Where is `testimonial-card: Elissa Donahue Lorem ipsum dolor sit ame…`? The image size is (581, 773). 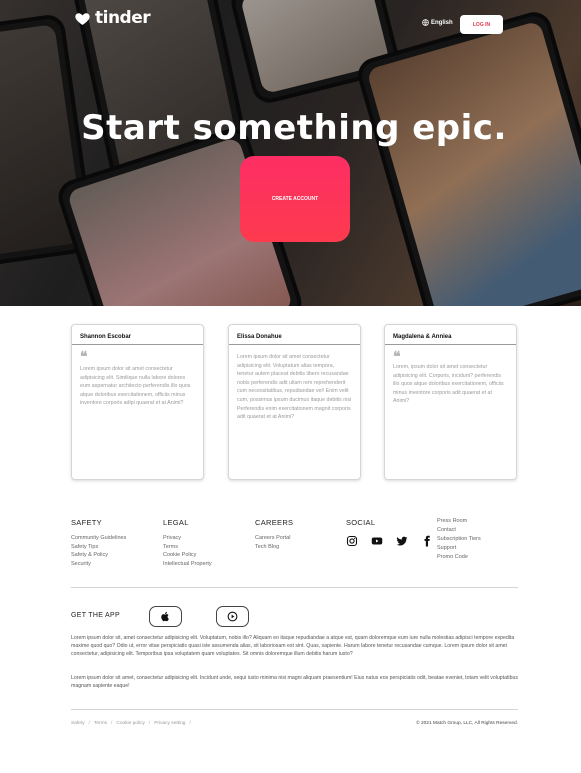
testimonial-card: Elissa Donahue Lorem ipsum dolor sit ame… is located at coordinates (294, 402).